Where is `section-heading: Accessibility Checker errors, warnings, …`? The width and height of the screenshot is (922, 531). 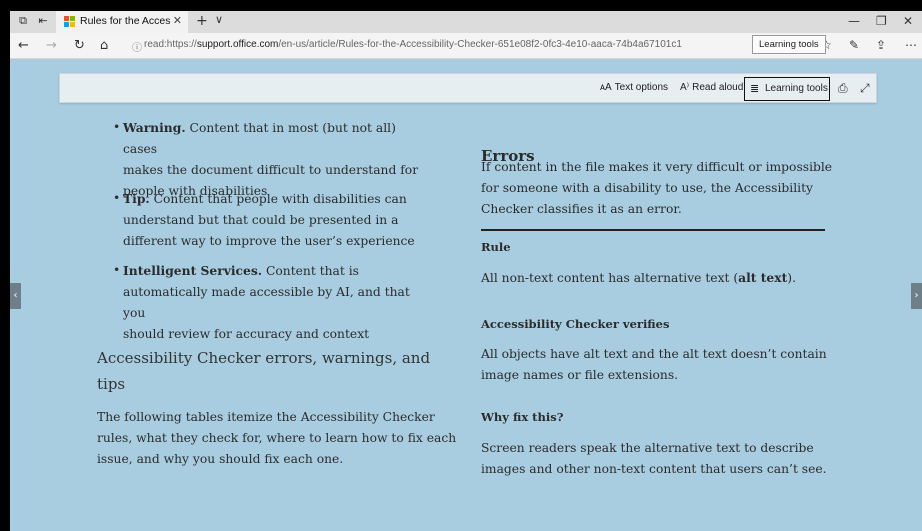 section-heading: Accessibility Checker errors, warnings, … is located at coordinates (264, 371).